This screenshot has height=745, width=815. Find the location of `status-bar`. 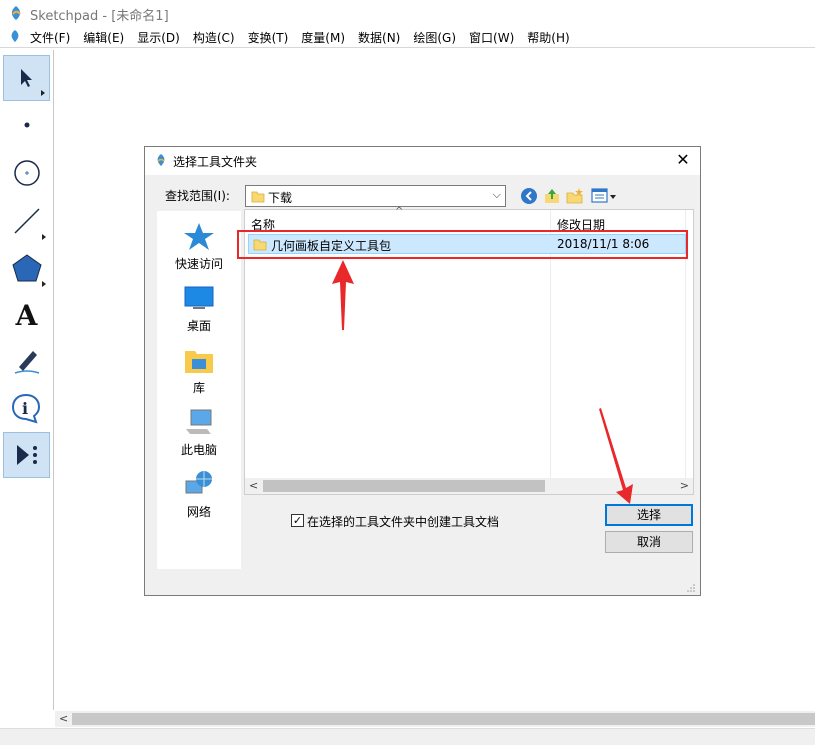

status-bar is located at coordinates (407, 736).